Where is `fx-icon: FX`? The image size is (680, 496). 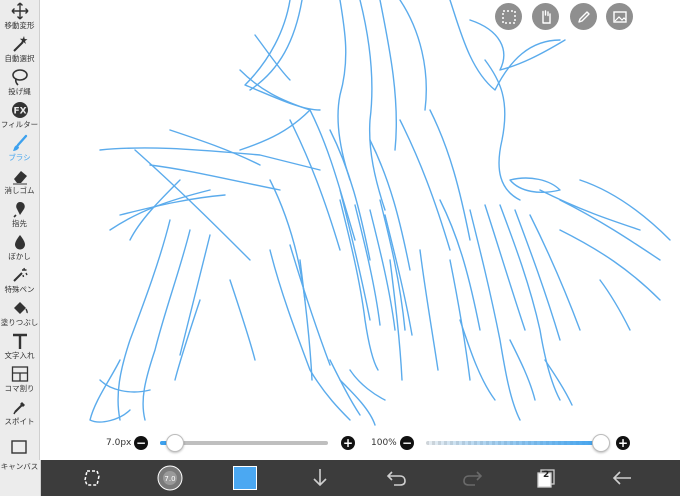
fx-icon: FX is located at coordinates (20, 110).